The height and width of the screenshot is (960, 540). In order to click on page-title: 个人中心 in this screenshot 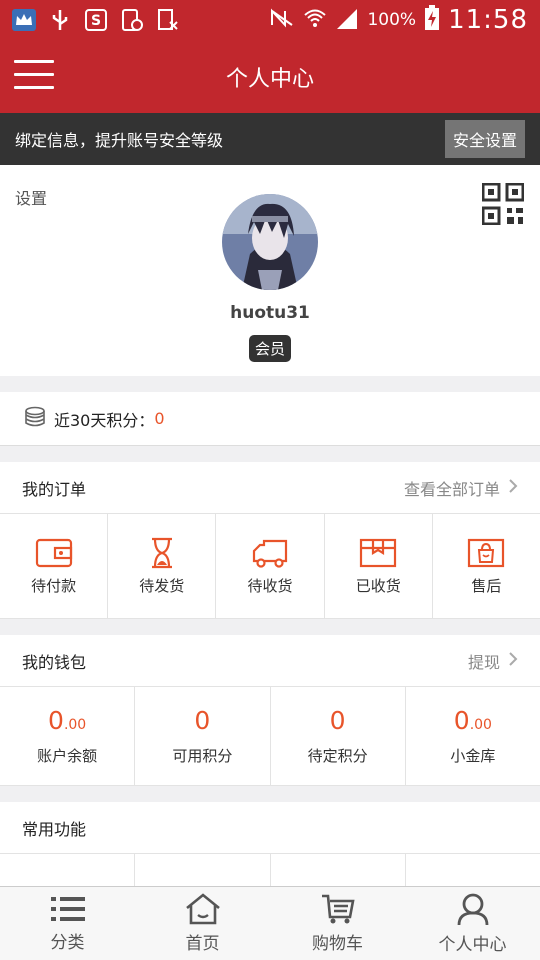, I will do `click(269, 79)`.